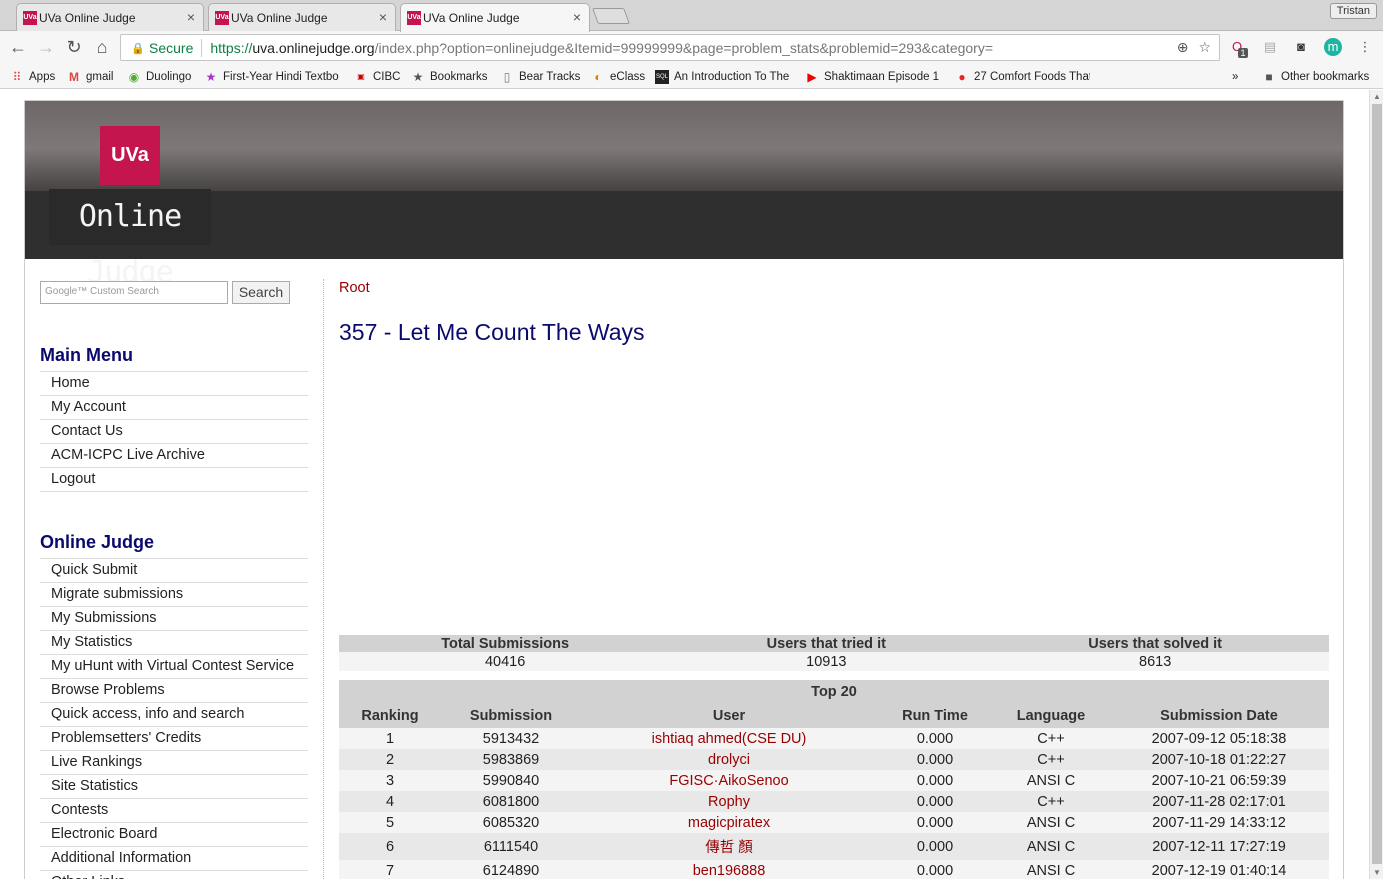  Describe the element at coordinates (729, 780) in the screenshot. I see `user-link: FGISC·AikoSenoo` at that location.